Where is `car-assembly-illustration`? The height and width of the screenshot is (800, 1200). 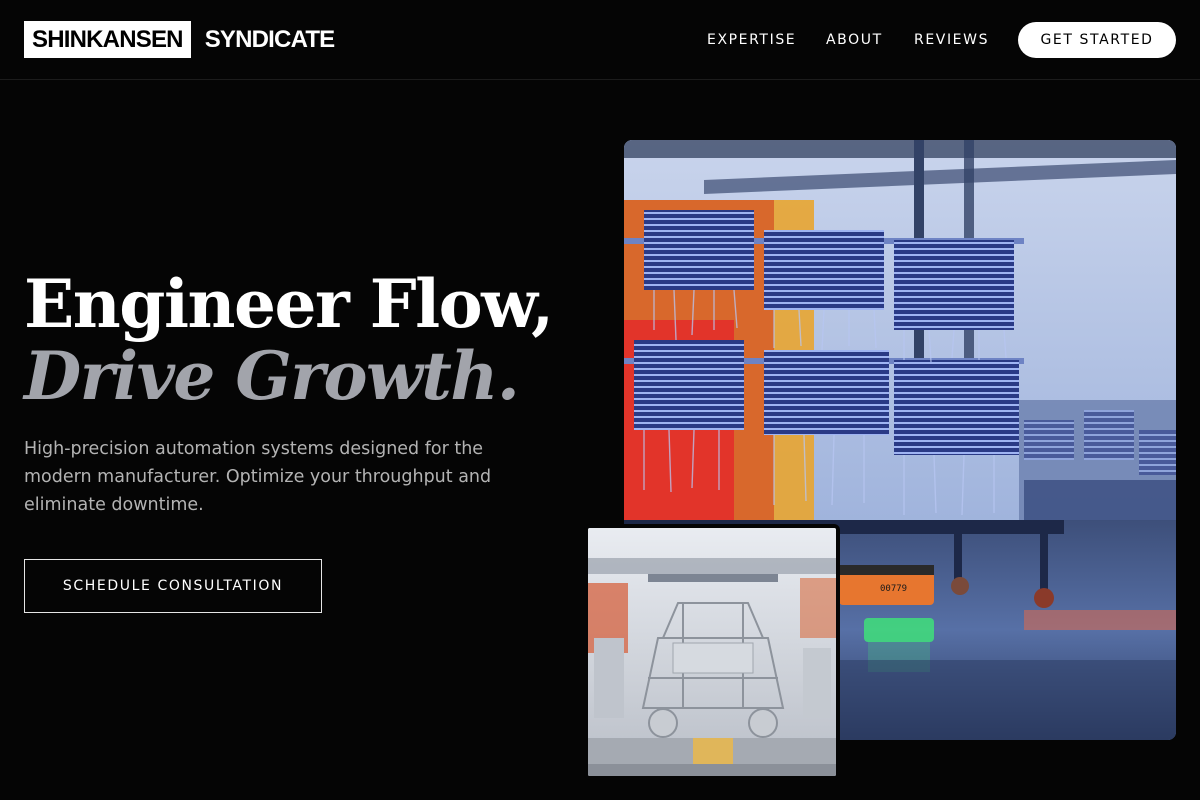
car-assembly-illustration is located at coordinates (712, 652).